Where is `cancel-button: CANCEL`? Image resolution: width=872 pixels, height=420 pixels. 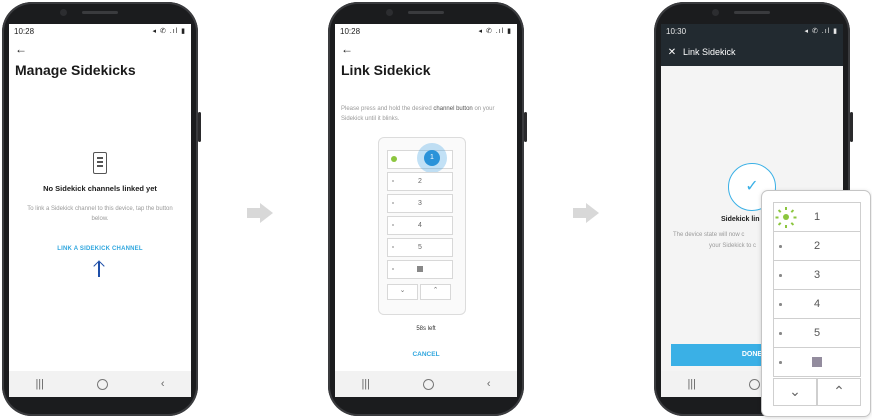 cancel-button: CANCEL is located at coordinates (426, 354).